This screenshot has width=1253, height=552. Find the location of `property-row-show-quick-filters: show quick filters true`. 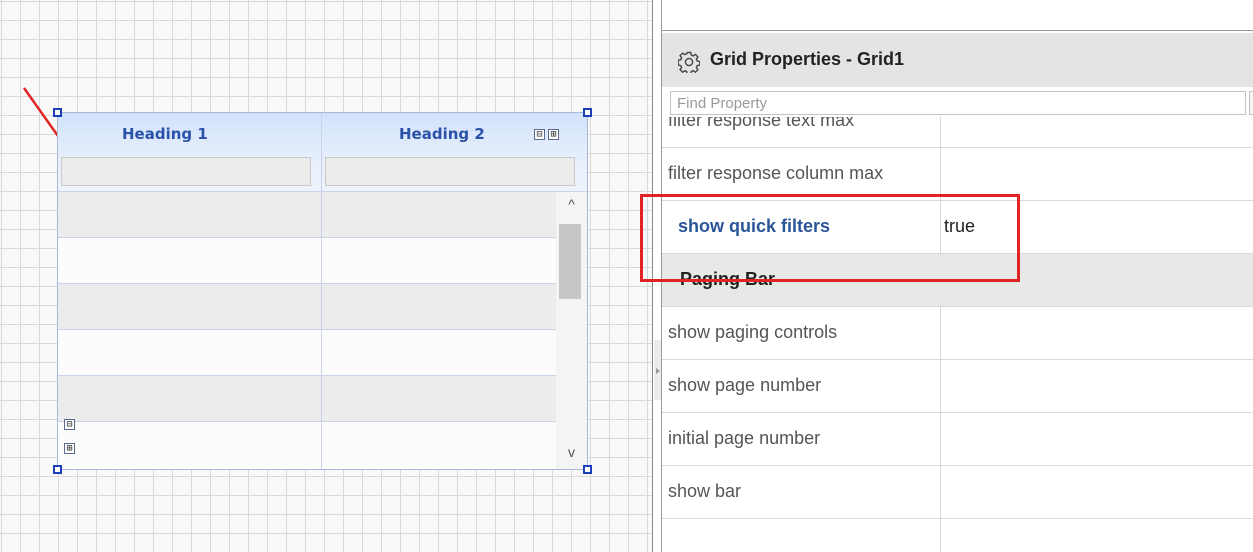

property-row-show-quick-filters: show quick filters true is located at coordinates (957, 227).